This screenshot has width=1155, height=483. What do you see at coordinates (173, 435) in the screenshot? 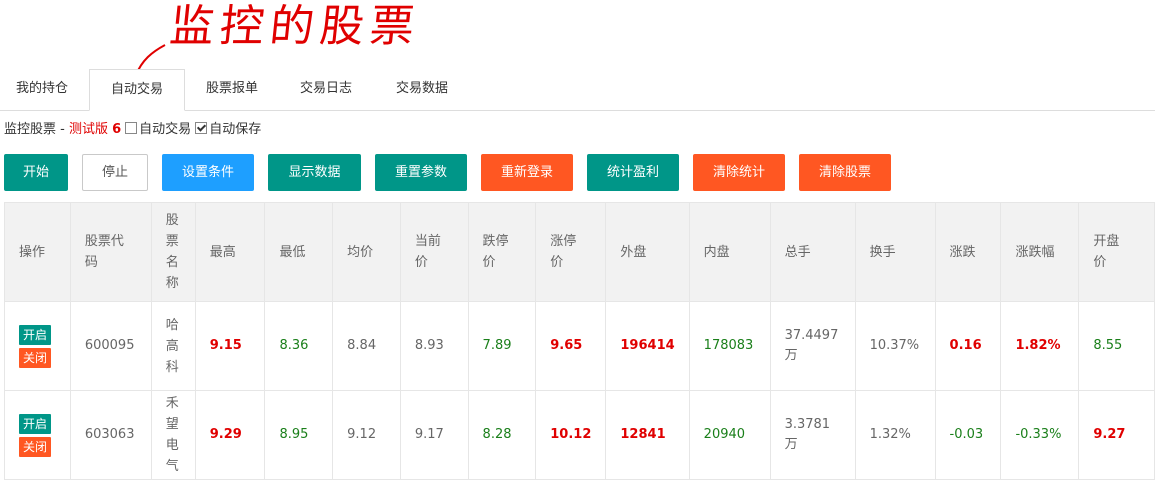
I see `cell-name: 禾望电气` at bounding box center [173, 435].